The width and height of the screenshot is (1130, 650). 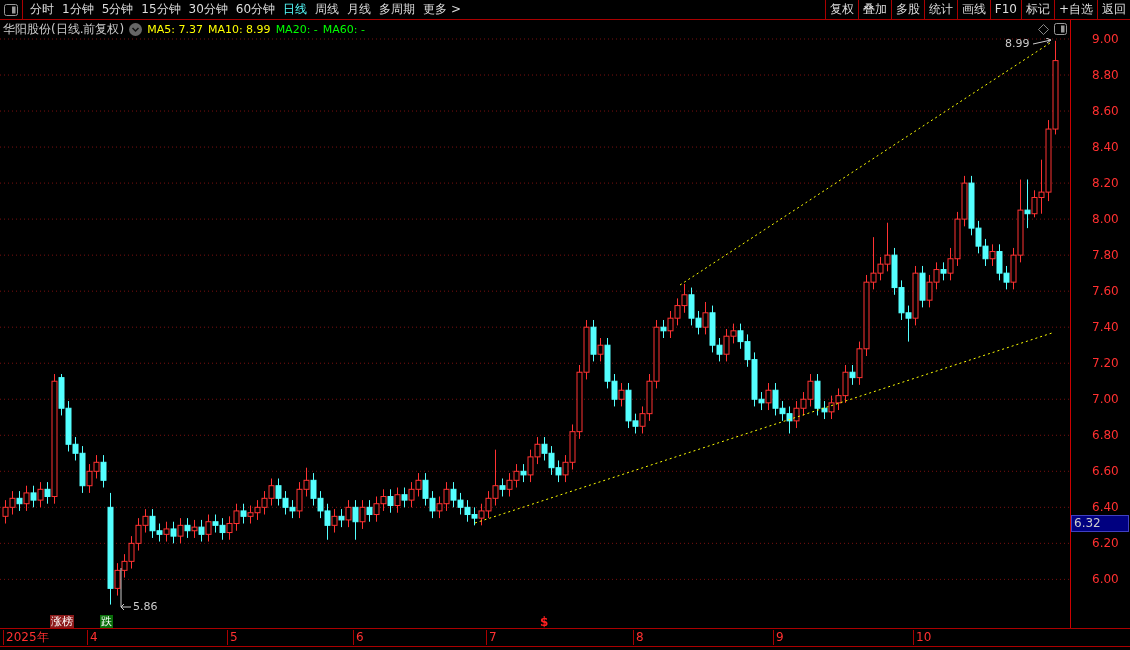 I want to click on toolbar-button: +自选, so click(x=1075, y=9).